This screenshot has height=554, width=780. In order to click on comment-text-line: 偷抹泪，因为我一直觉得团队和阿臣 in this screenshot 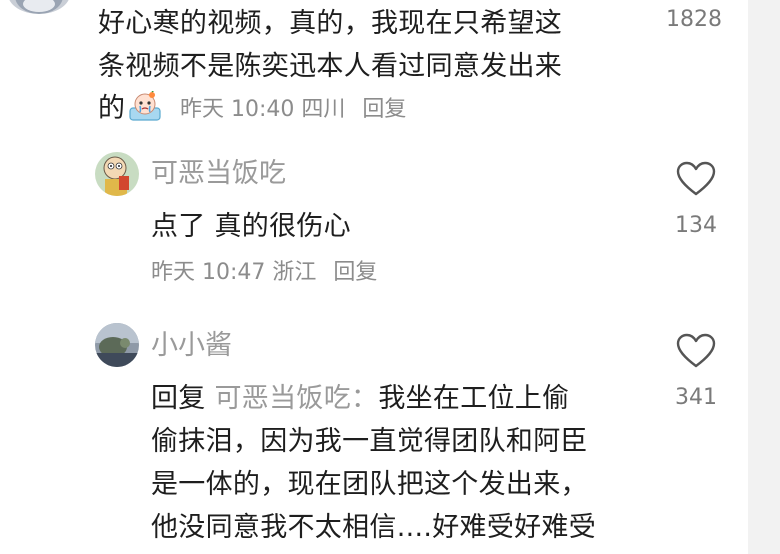, I will do `click(369, 441)`.